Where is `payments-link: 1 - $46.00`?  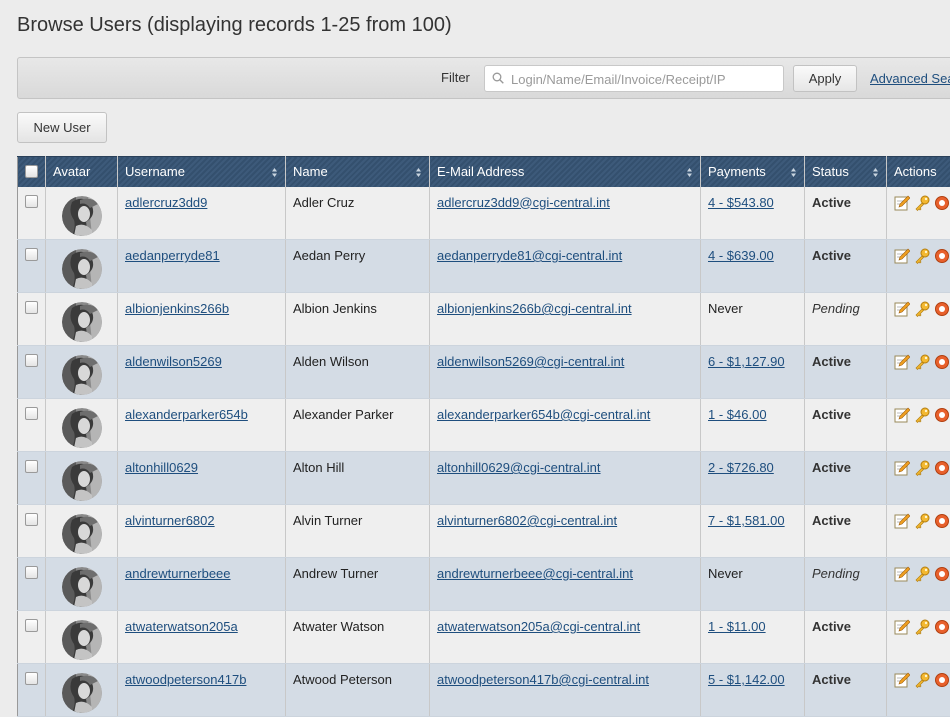
payments-link: 1 - $46.00 is located at coordinates (737, 414).